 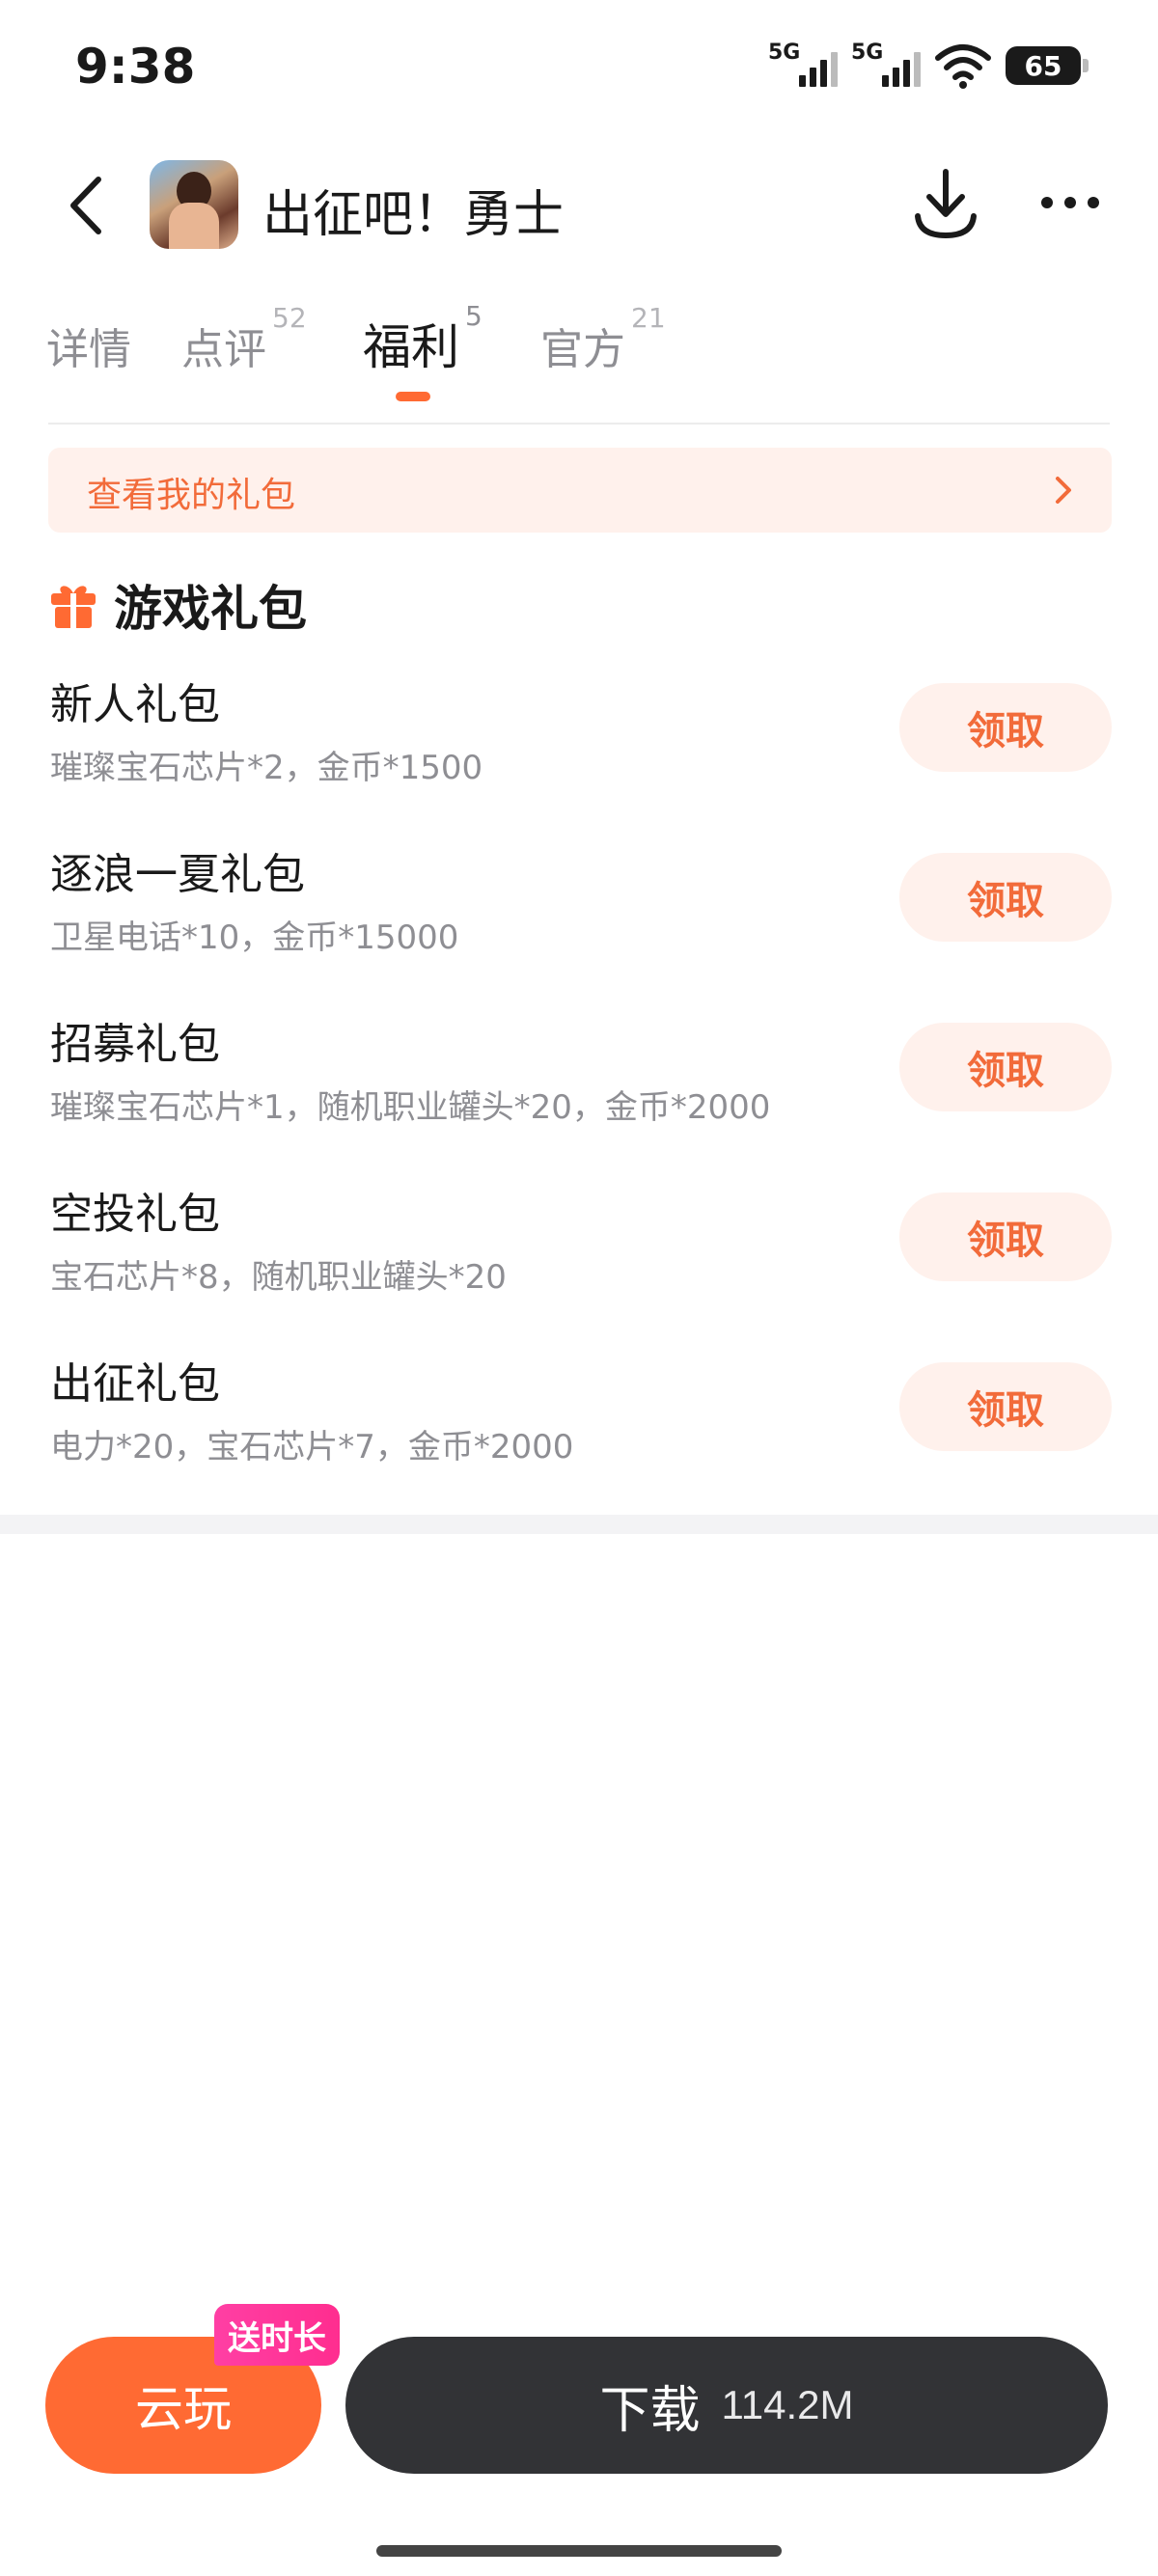 What do you see at coordinates (89, 206) in the screenshot?
I see `back-icon` at bounding box center [89, 206].